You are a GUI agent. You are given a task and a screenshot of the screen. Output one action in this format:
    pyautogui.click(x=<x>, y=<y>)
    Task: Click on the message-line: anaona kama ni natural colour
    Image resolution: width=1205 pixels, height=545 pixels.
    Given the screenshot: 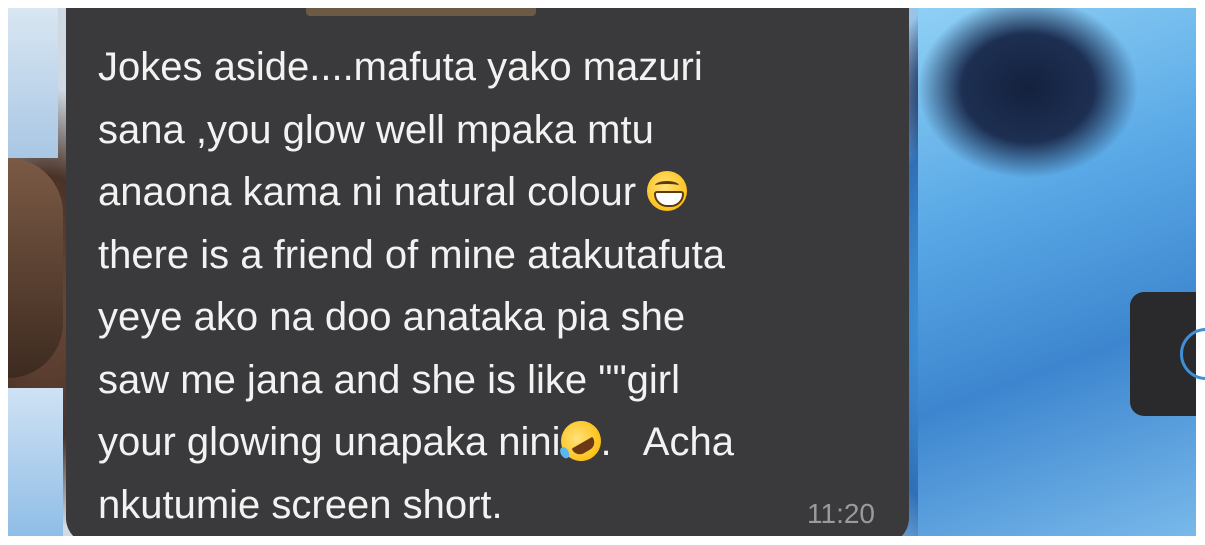 What is the action you would take?
    pyautogui.click(x=373, y=192)
    